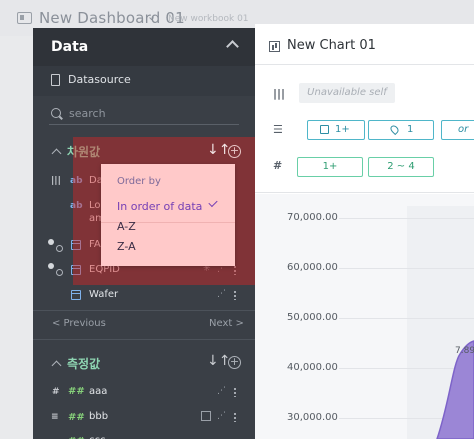 This screenshot has width=474, height=439. What do you see at coordinates (79, 323) in the screenshot?
I see `previous-page-link: < Previous` at bounding box center [79, 323].